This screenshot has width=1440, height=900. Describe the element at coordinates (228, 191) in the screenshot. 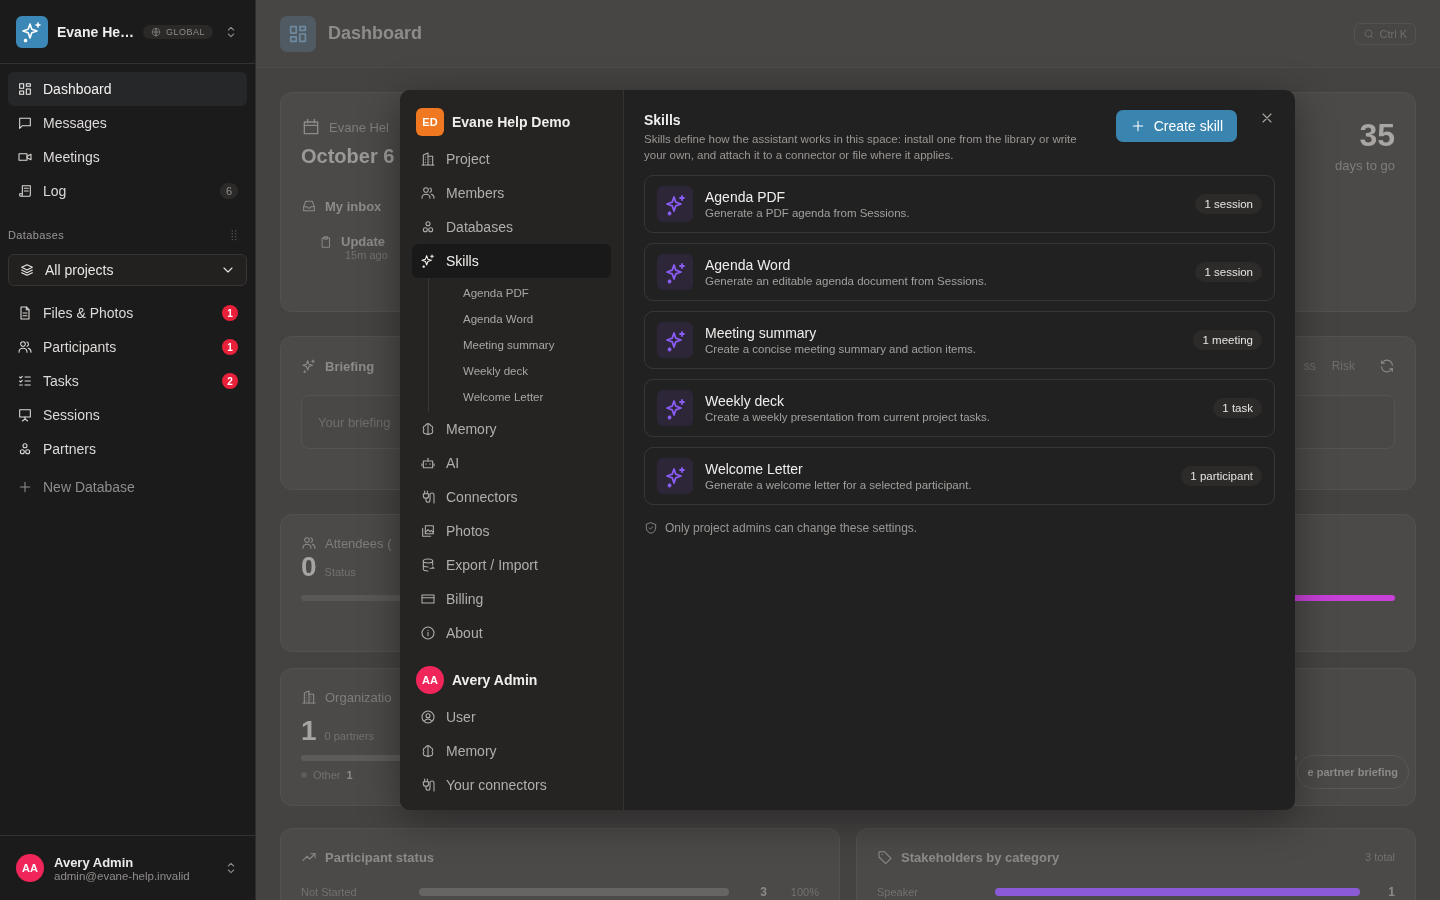

I see `count-badge: 6` at that location.